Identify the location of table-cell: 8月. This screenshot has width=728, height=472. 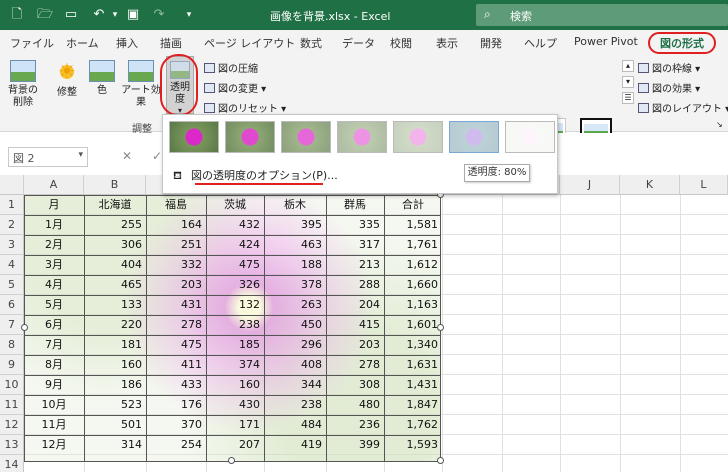
(54, 365).